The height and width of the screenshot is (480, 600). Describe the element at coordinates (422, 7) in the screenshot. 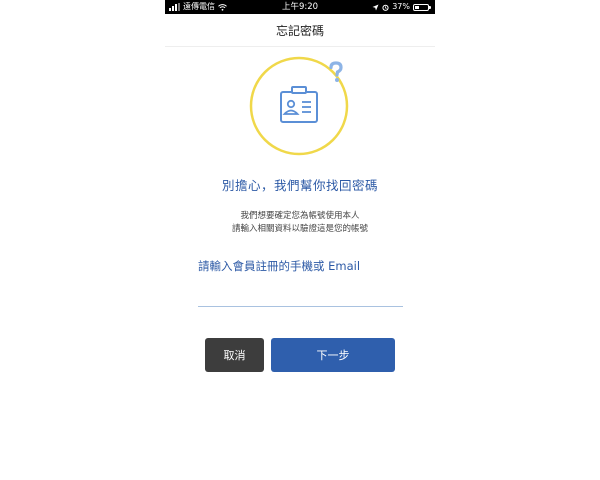

I see `battery-icon` at that location.